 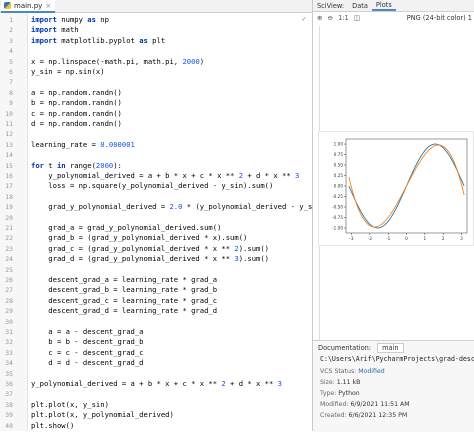 What do you see at coordinates (11, 51) in the screenshot?
I see `line-number: 4` at bounding box center [11, 51].